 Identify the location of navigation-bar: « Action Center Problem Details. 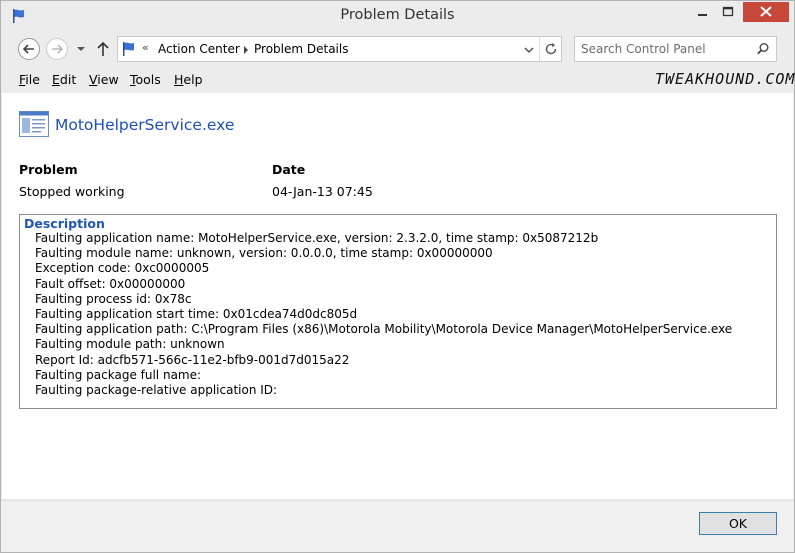
(397, 50).